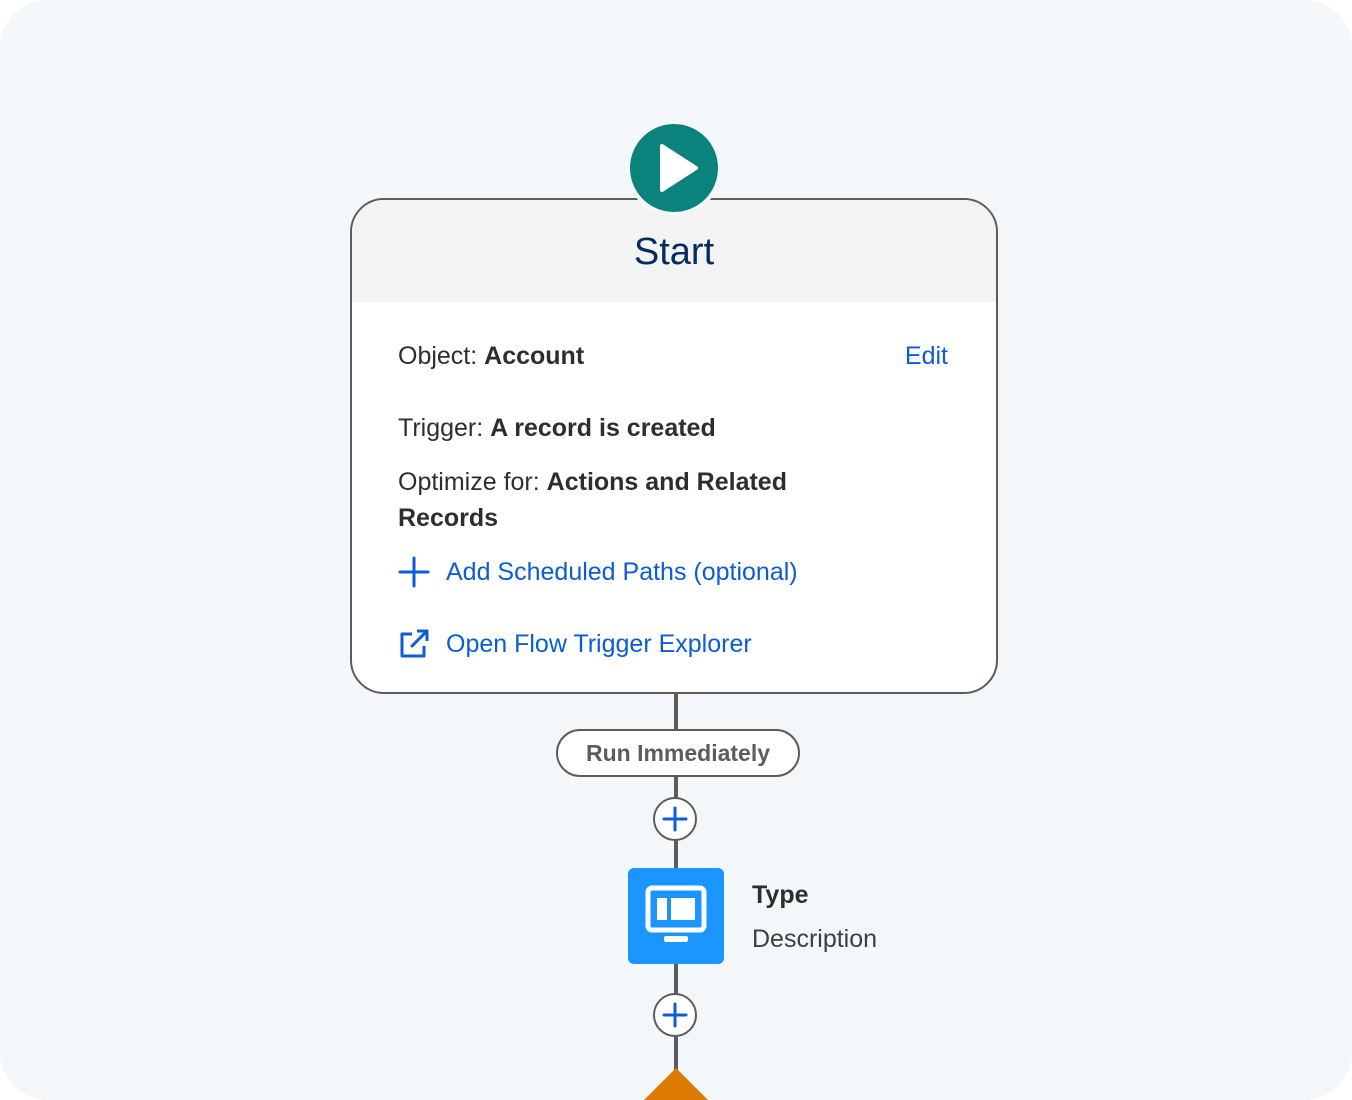  What do you see at coordinates (815, 939) in the screenshot?
I see `element-description: Description` at bounding box center [815, 939].